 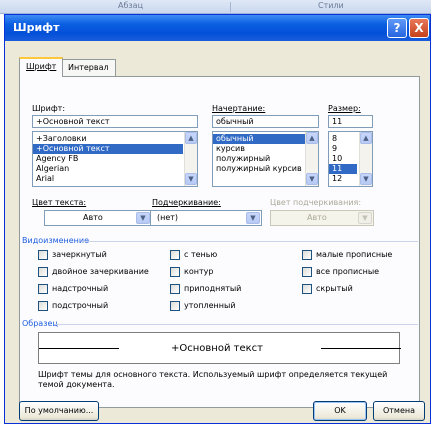 I want to click on effects-divider, so click(x=250, y=241).